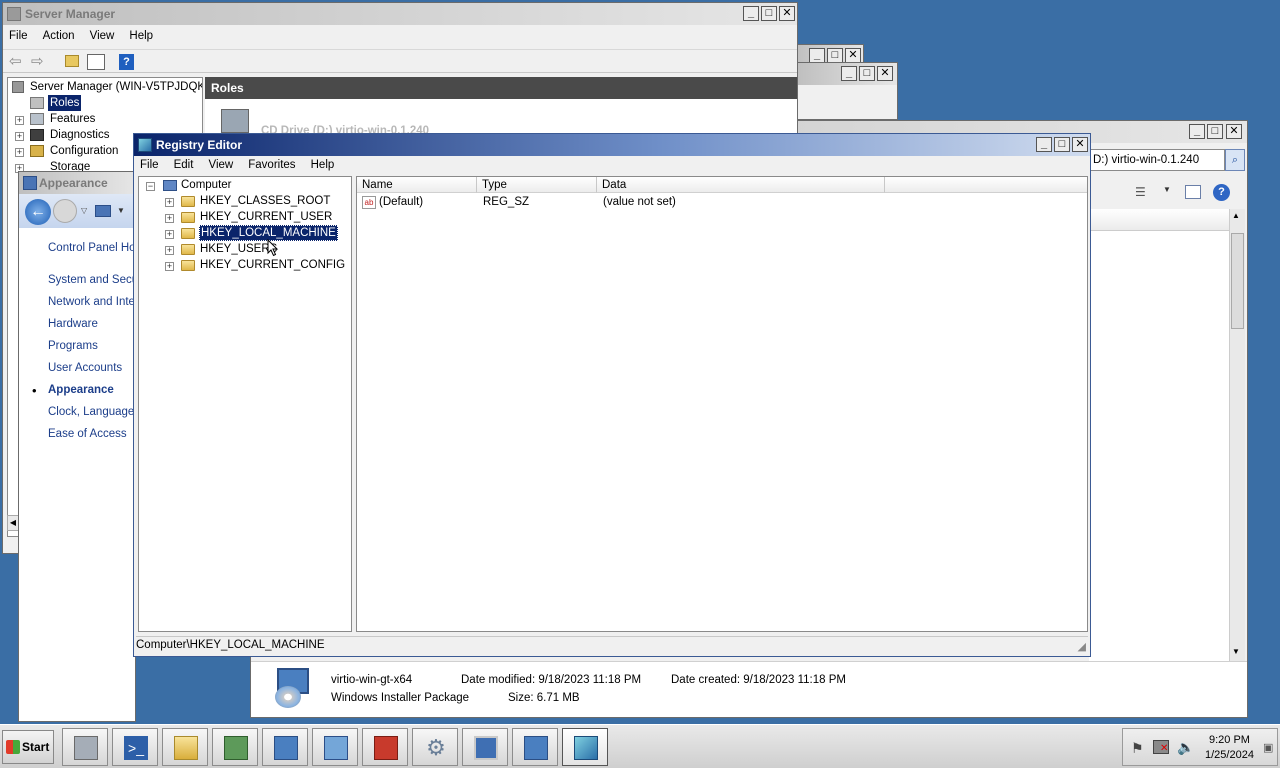 The image size is (1280, 768). What do you see at coordinates (1268, 747) in the screenshot?
I see `show-desktop-button: ▣` at bounding box center [1268, 747].